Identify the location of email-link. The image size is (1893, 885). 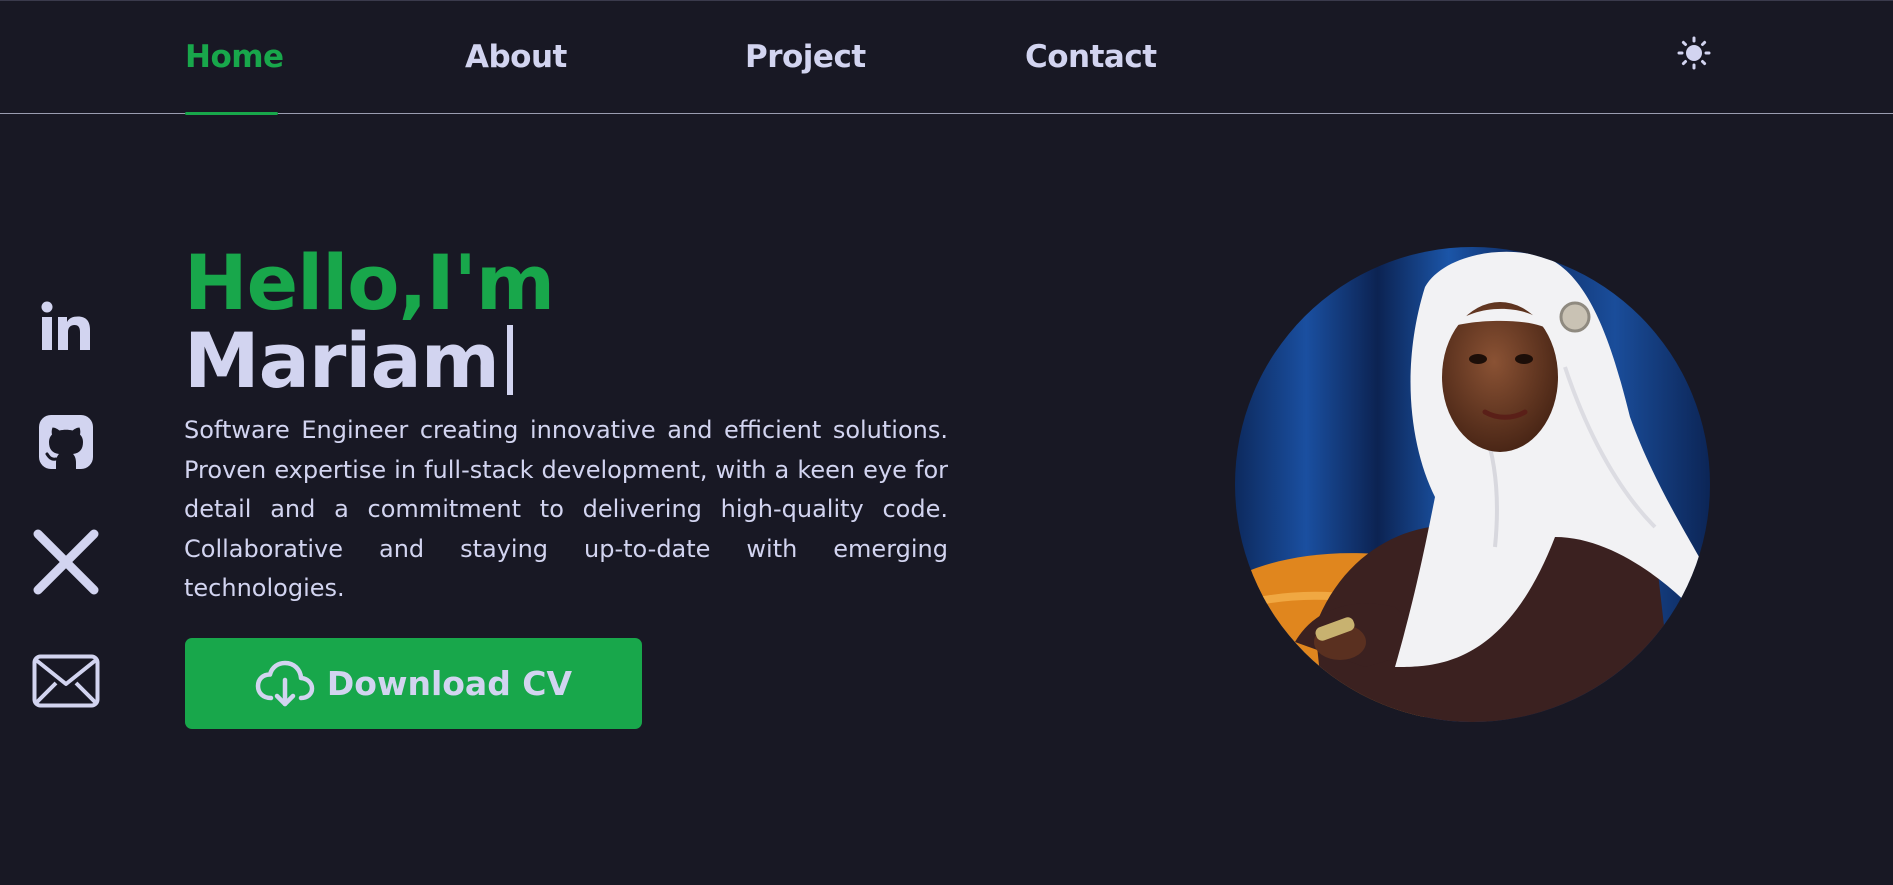
(66, 681).